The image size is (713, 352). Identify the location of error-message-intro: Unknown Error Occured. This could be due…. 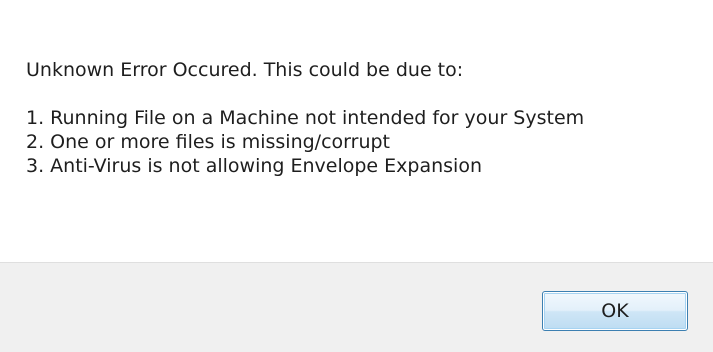
(245, 70).